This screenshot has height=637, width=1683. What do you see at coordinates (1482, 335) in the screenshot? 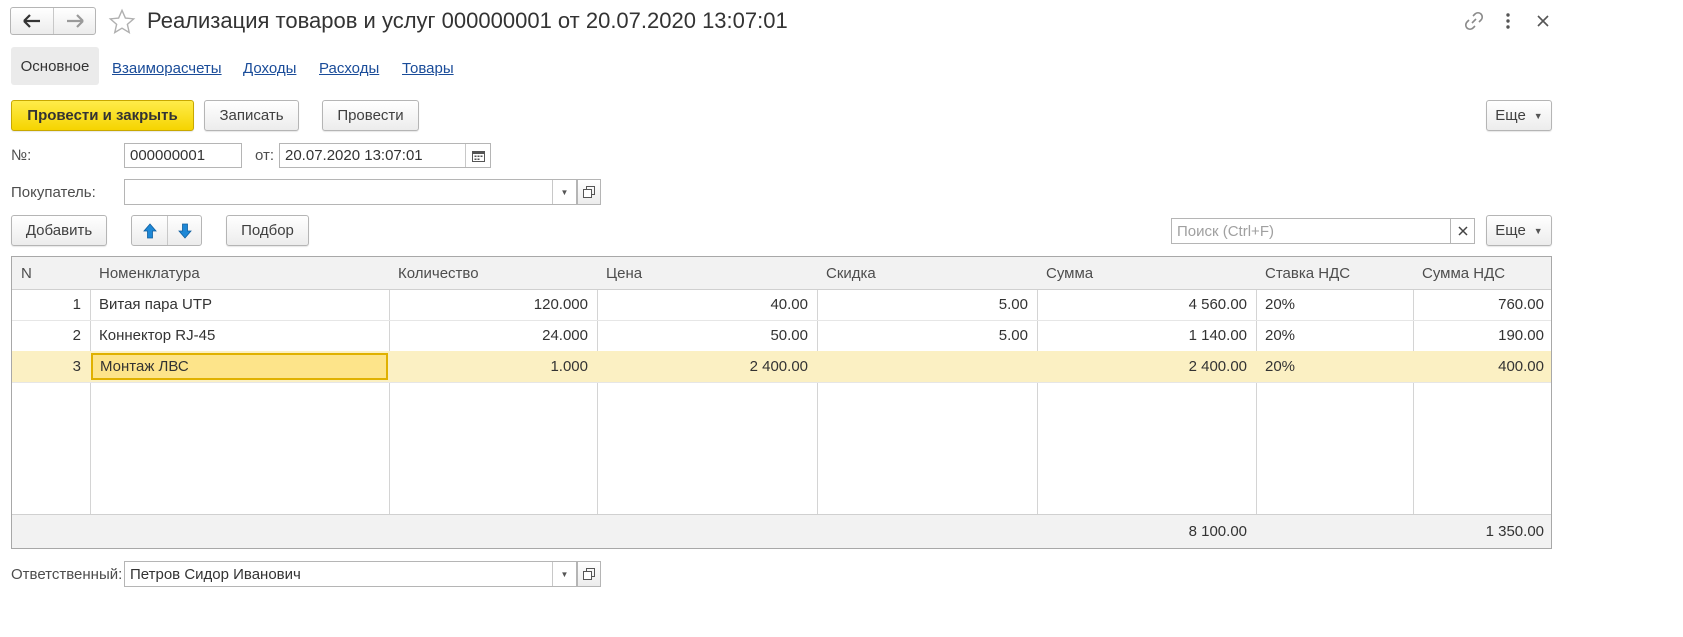
I see `cell-vat-sum: 190.00` at bounding box center [1482, 335].